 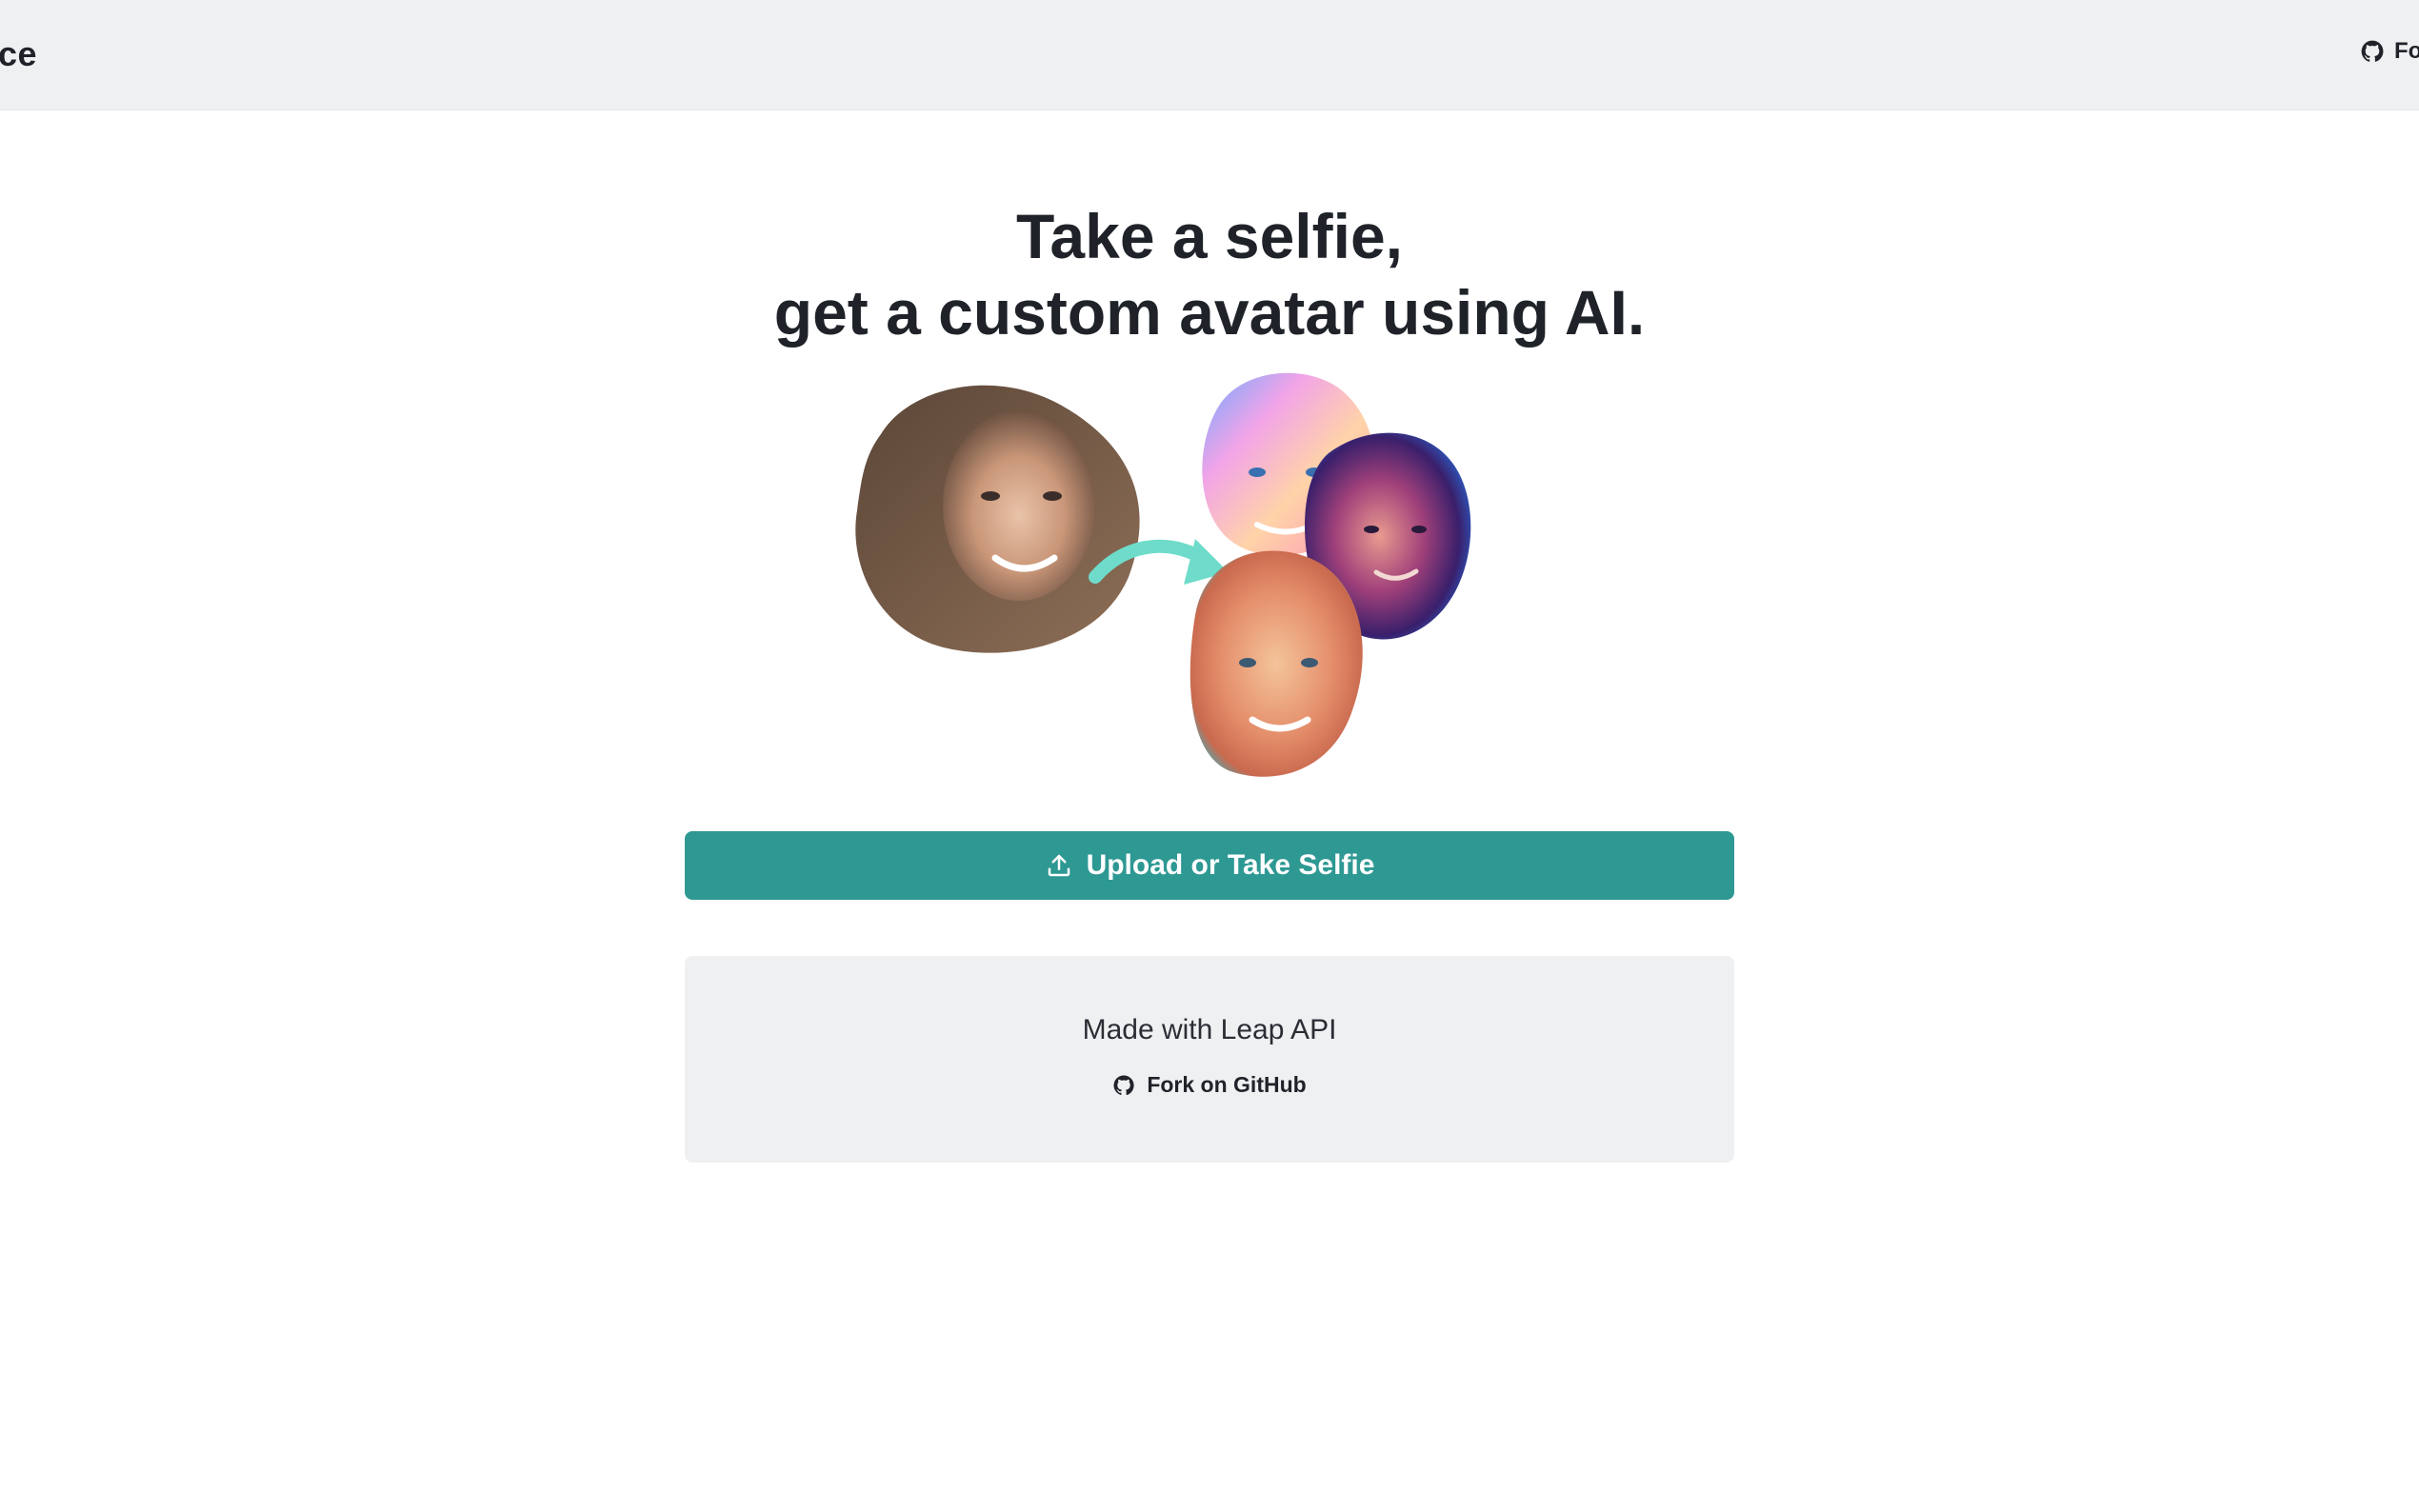 I want to click on brand-logo-text: ce, so click(x=18, y=54).